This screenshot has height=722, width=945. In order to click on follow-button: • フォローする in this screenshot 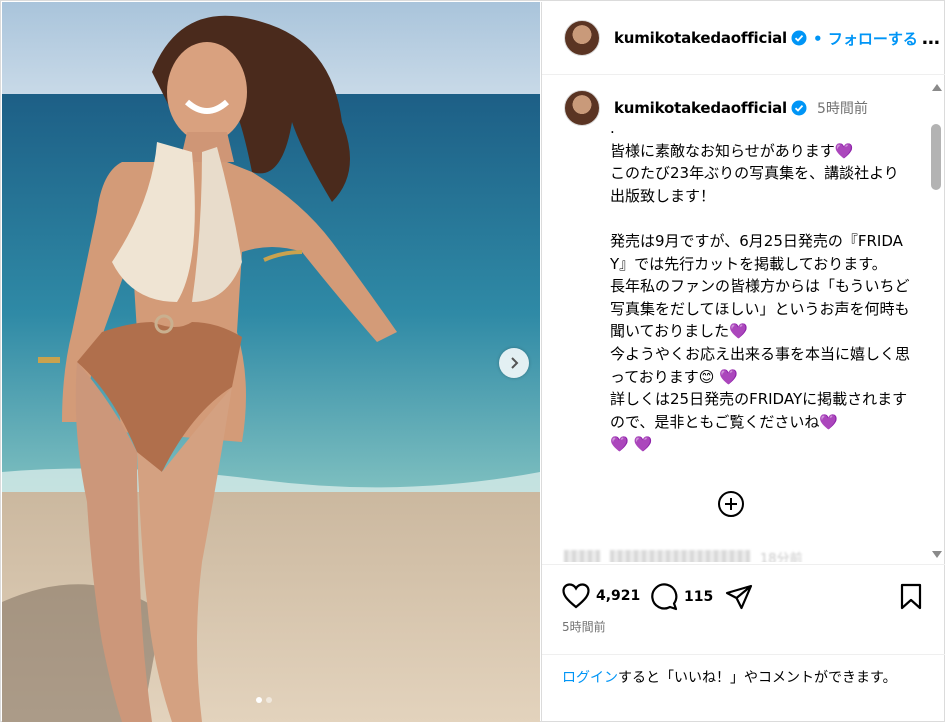, I will do `click(865, 38)`.